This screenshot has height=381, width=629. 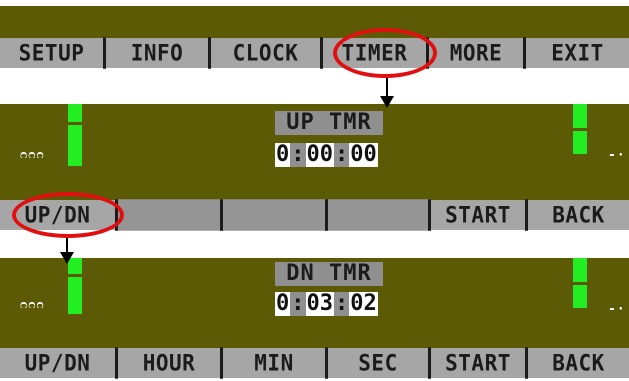 What do you see at coordinates (329, 123) in the screenshot?
I see `up-timer-label: UP TMR` at bounding box center [329, 123].